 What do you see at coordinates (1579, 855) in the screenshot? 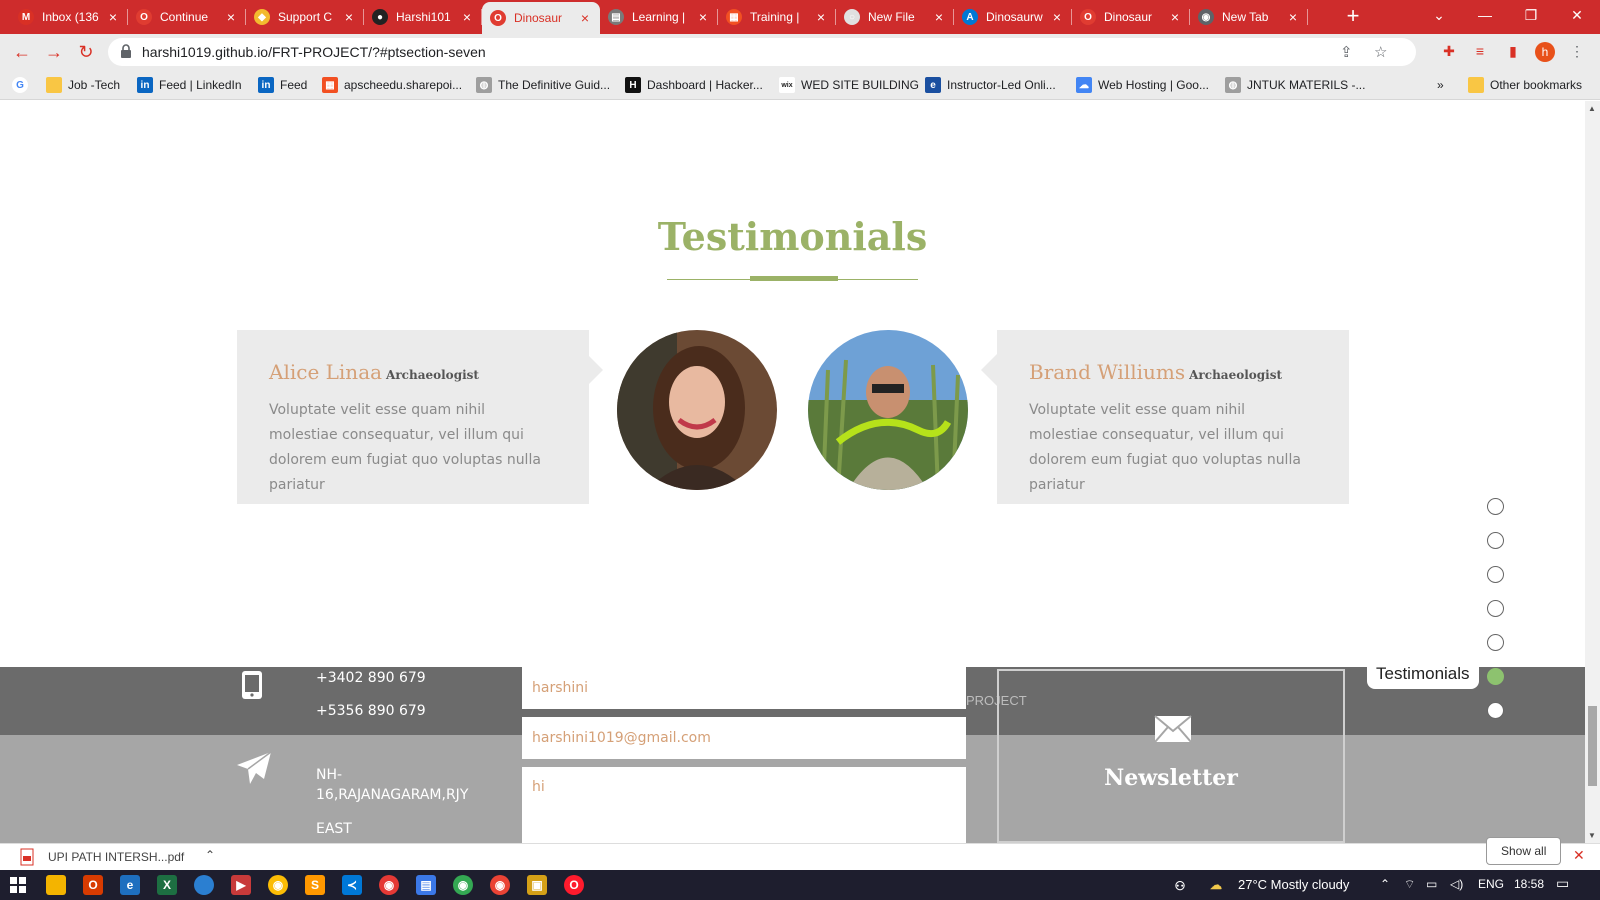
I see `close-icon: ✕` at bounding box center [1579, 855].